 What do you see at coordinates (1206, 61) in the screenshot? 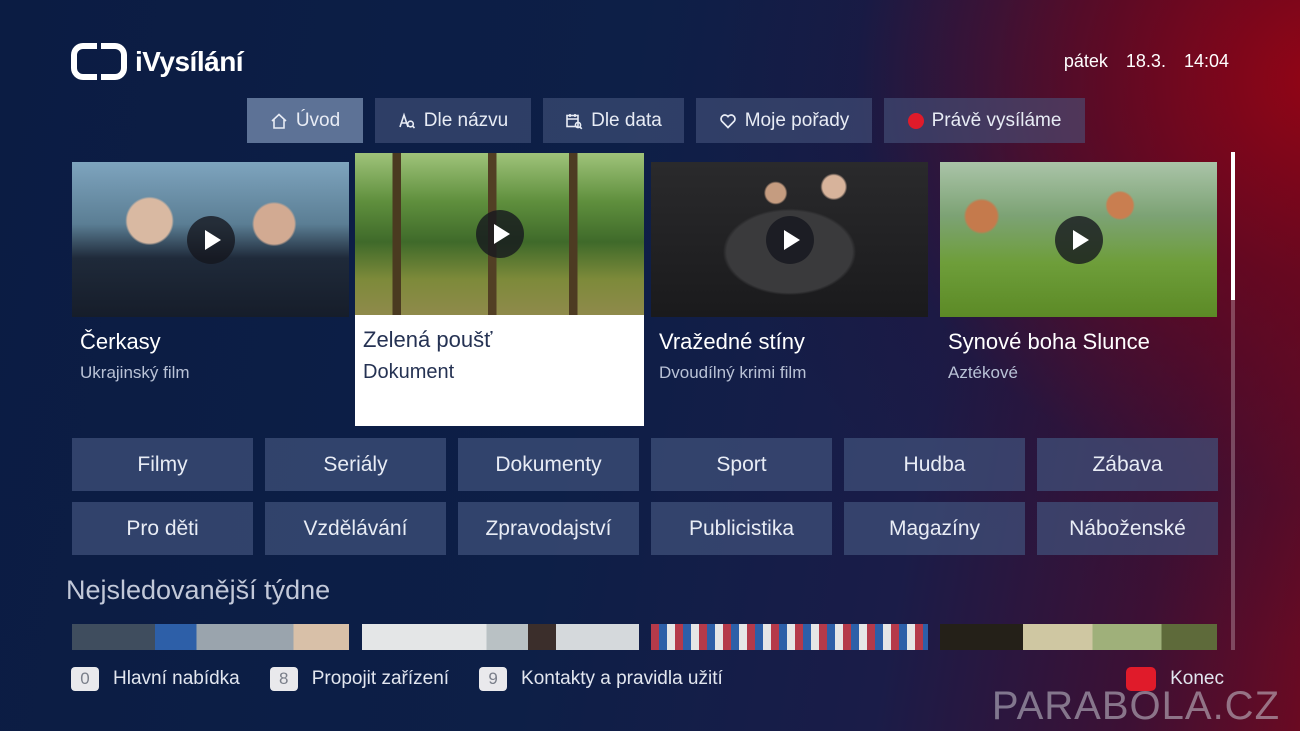
I see `clock-time: 14:04` at bounding box center [1206, 61].